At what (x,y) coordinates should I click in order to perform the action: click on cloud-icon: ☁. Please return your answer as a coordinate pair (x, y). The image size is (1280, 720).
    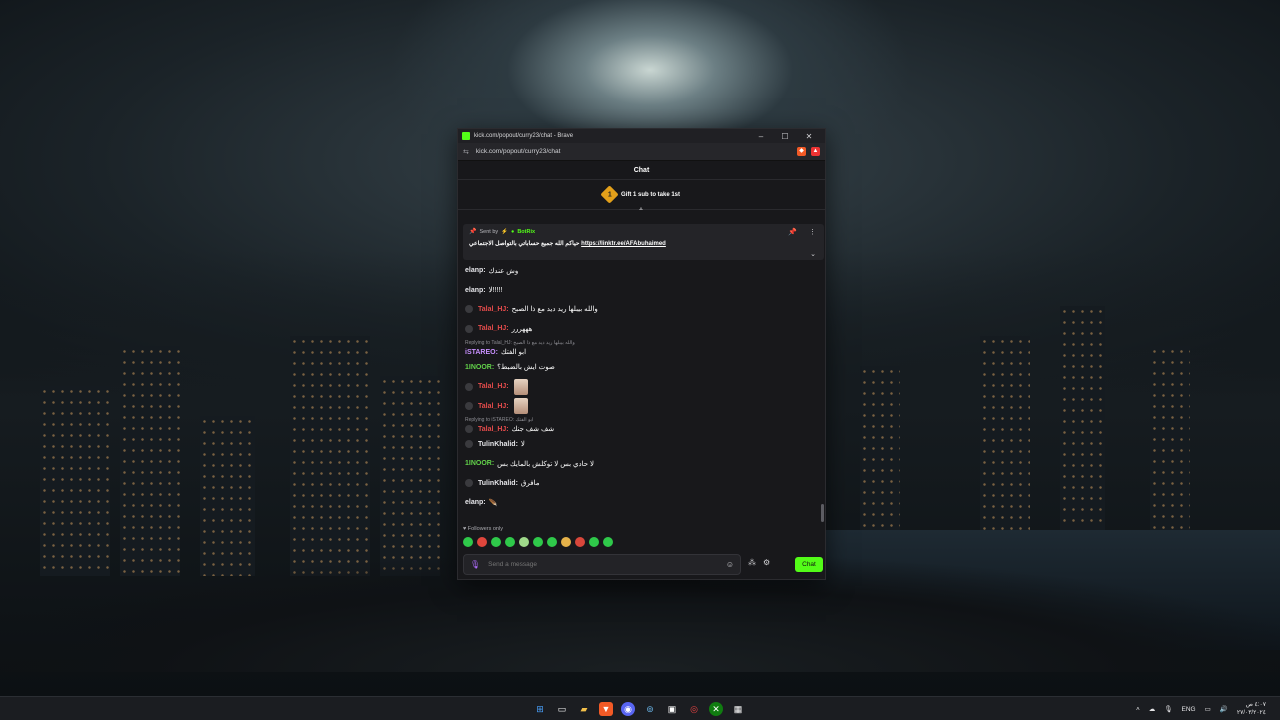
    Looking at the image, I should click on (1152, 709).